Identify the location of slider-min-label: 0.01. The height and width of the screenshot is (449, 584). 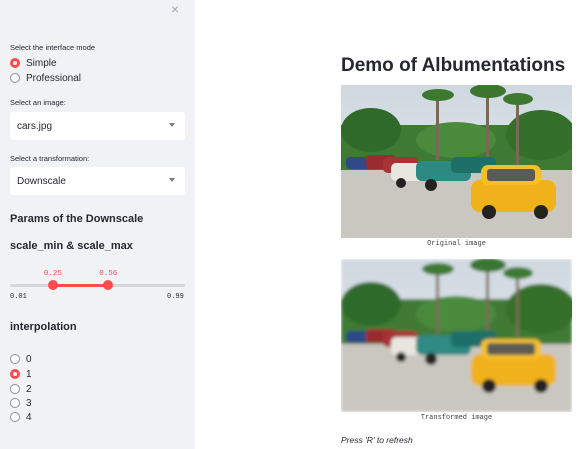
(18, 297).